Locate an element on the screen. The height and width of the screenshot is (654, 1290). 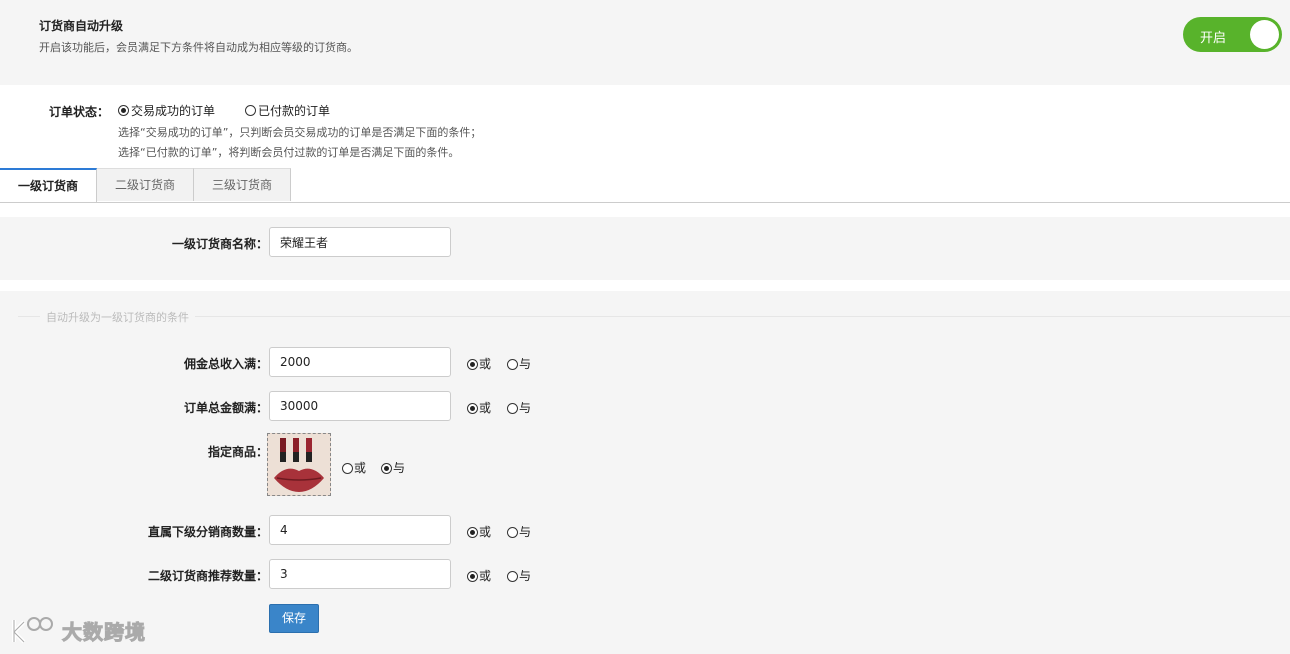
lipstick-product-image is located at coordinates (299, 464).